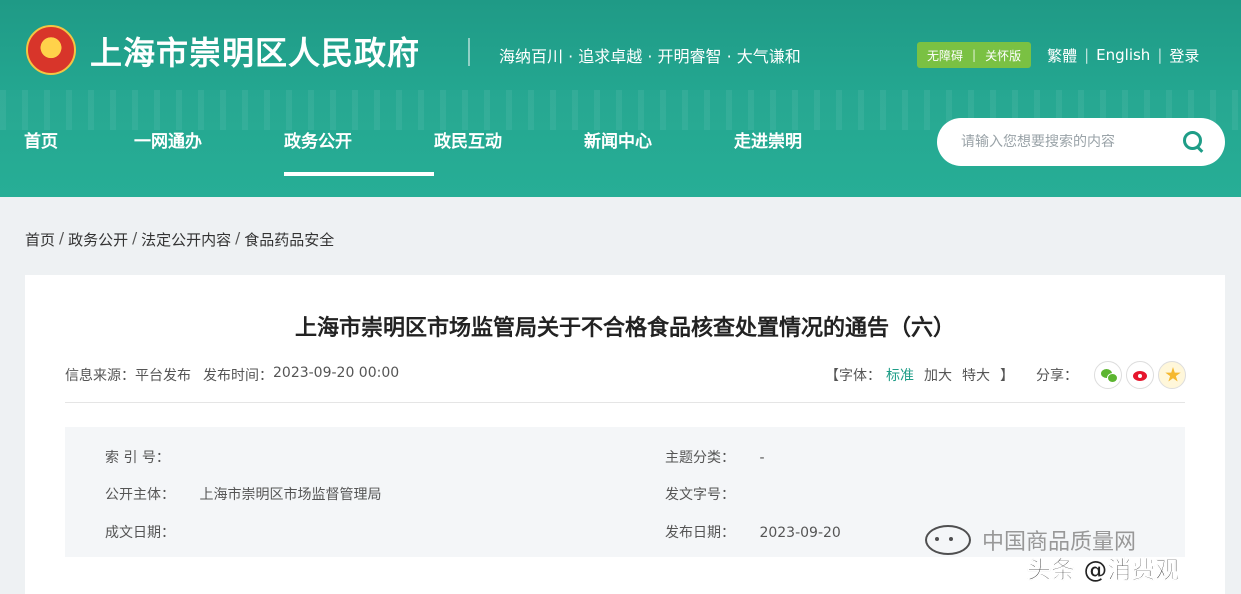 This screenshot has height=594, width=1241. I want to click on published-date-row: 发布日期： 2023-09-20, so click(753, 532).